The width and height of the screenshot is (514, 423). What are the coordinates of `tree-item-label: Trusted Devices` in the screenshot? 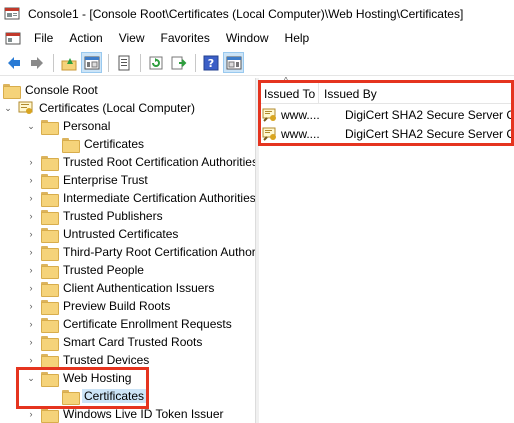 It's located at (106, 360).